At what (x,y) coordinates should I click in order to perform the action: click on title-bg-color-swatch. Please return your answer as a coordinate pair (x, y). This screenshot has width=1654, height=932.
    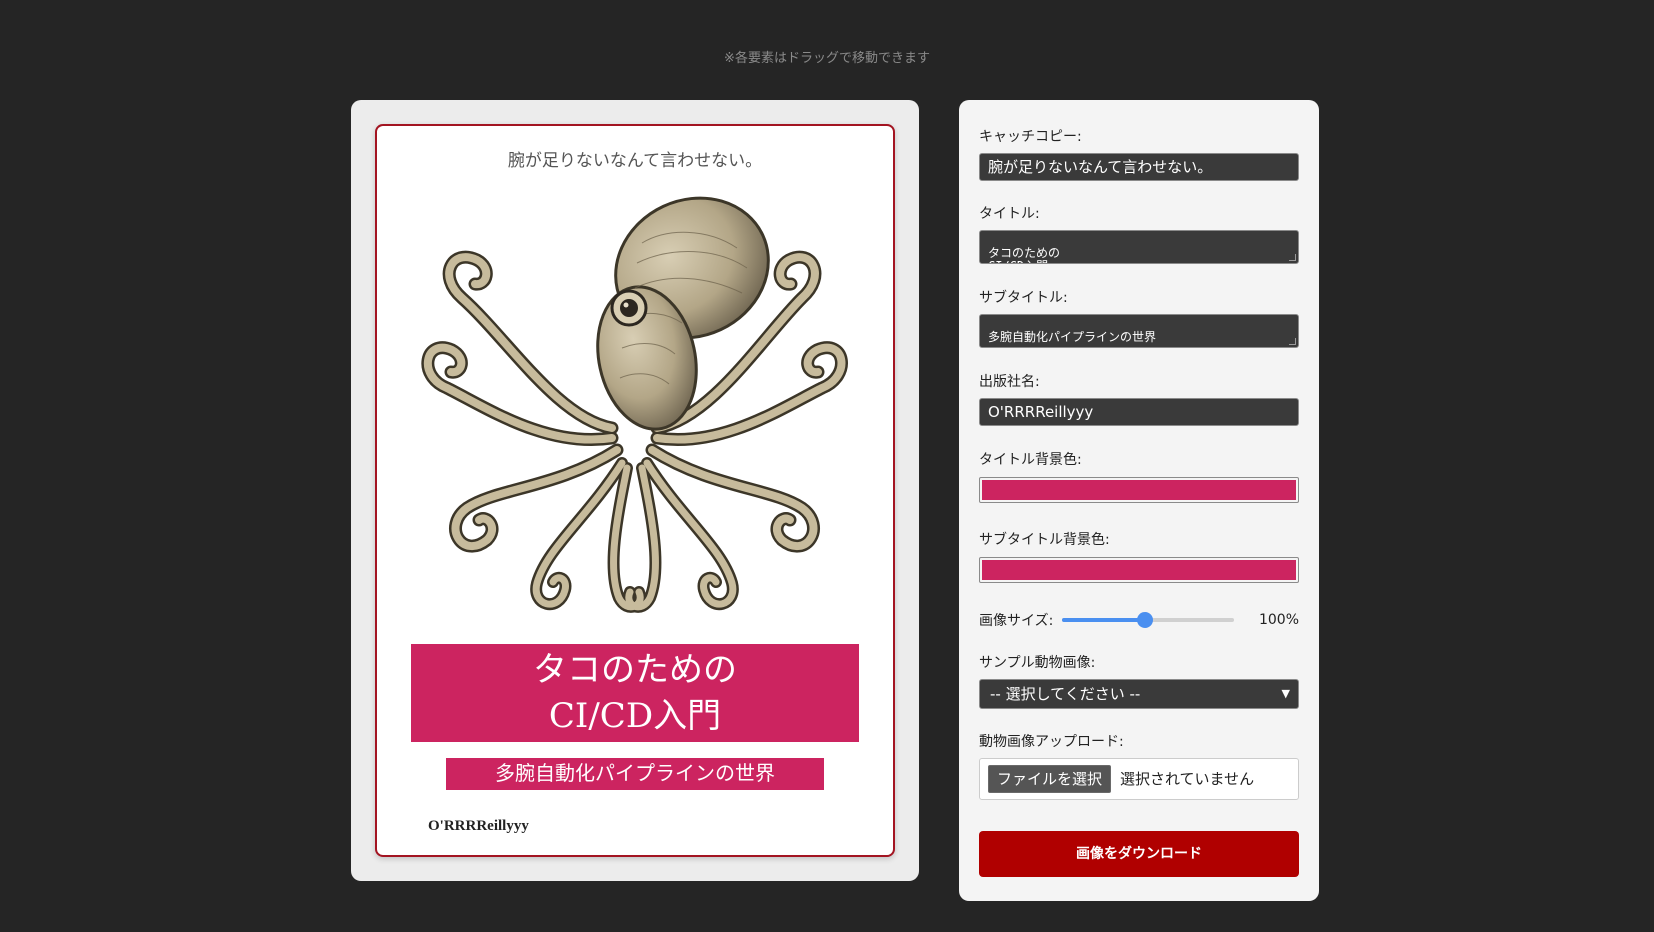
    Looking at the image, I should click on (1139, 490).